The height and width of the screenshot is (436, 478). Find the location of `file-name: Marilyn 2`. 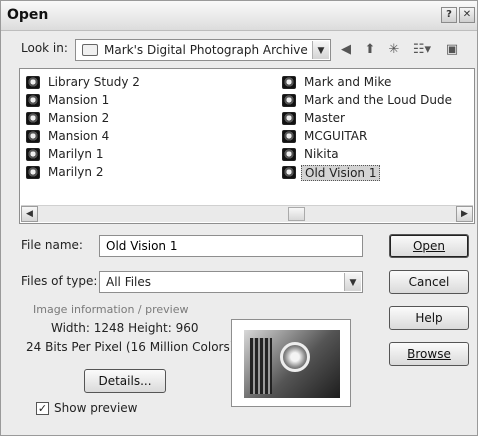

file-name: Marilyn 2 is located at coordinates (76, 172).